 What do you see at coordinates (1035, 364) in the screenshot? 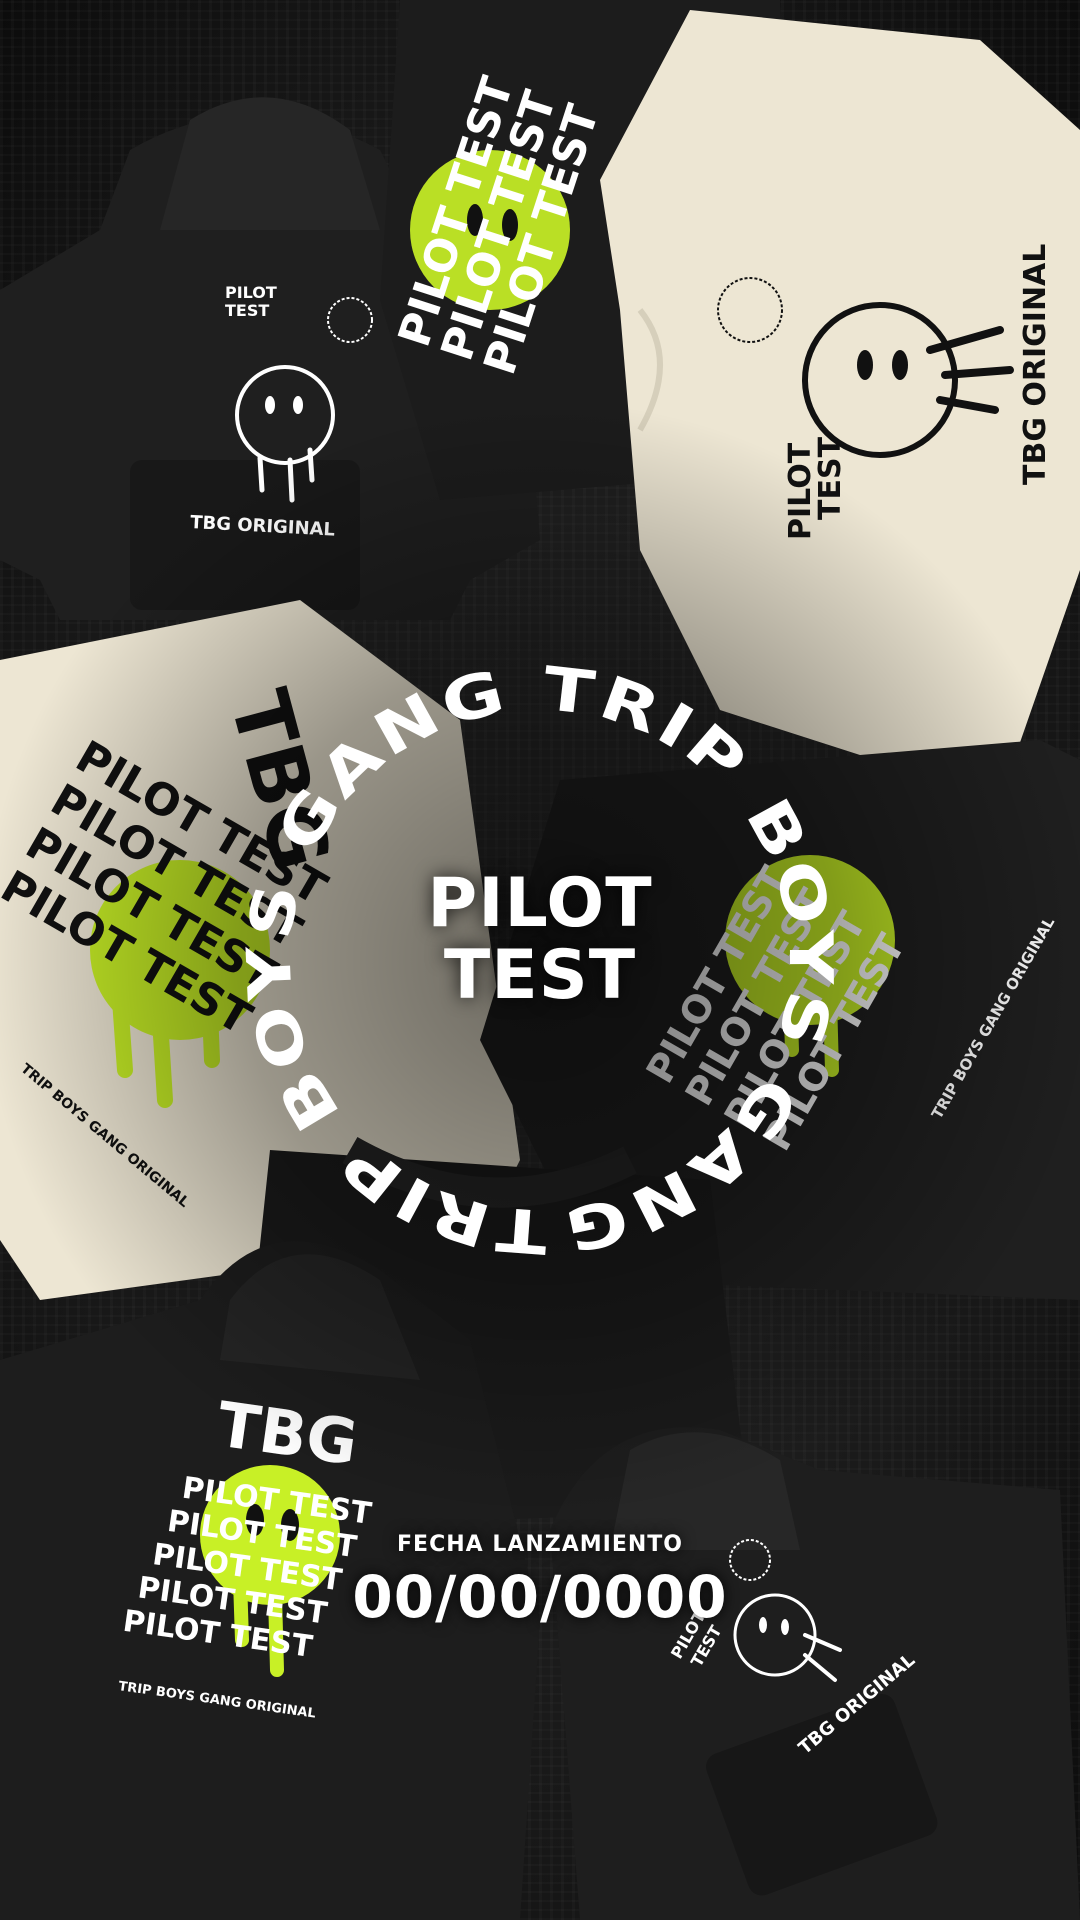
I see `print-tbg-original: TBG ORIGINAL` at bounding box center [1035, 364].